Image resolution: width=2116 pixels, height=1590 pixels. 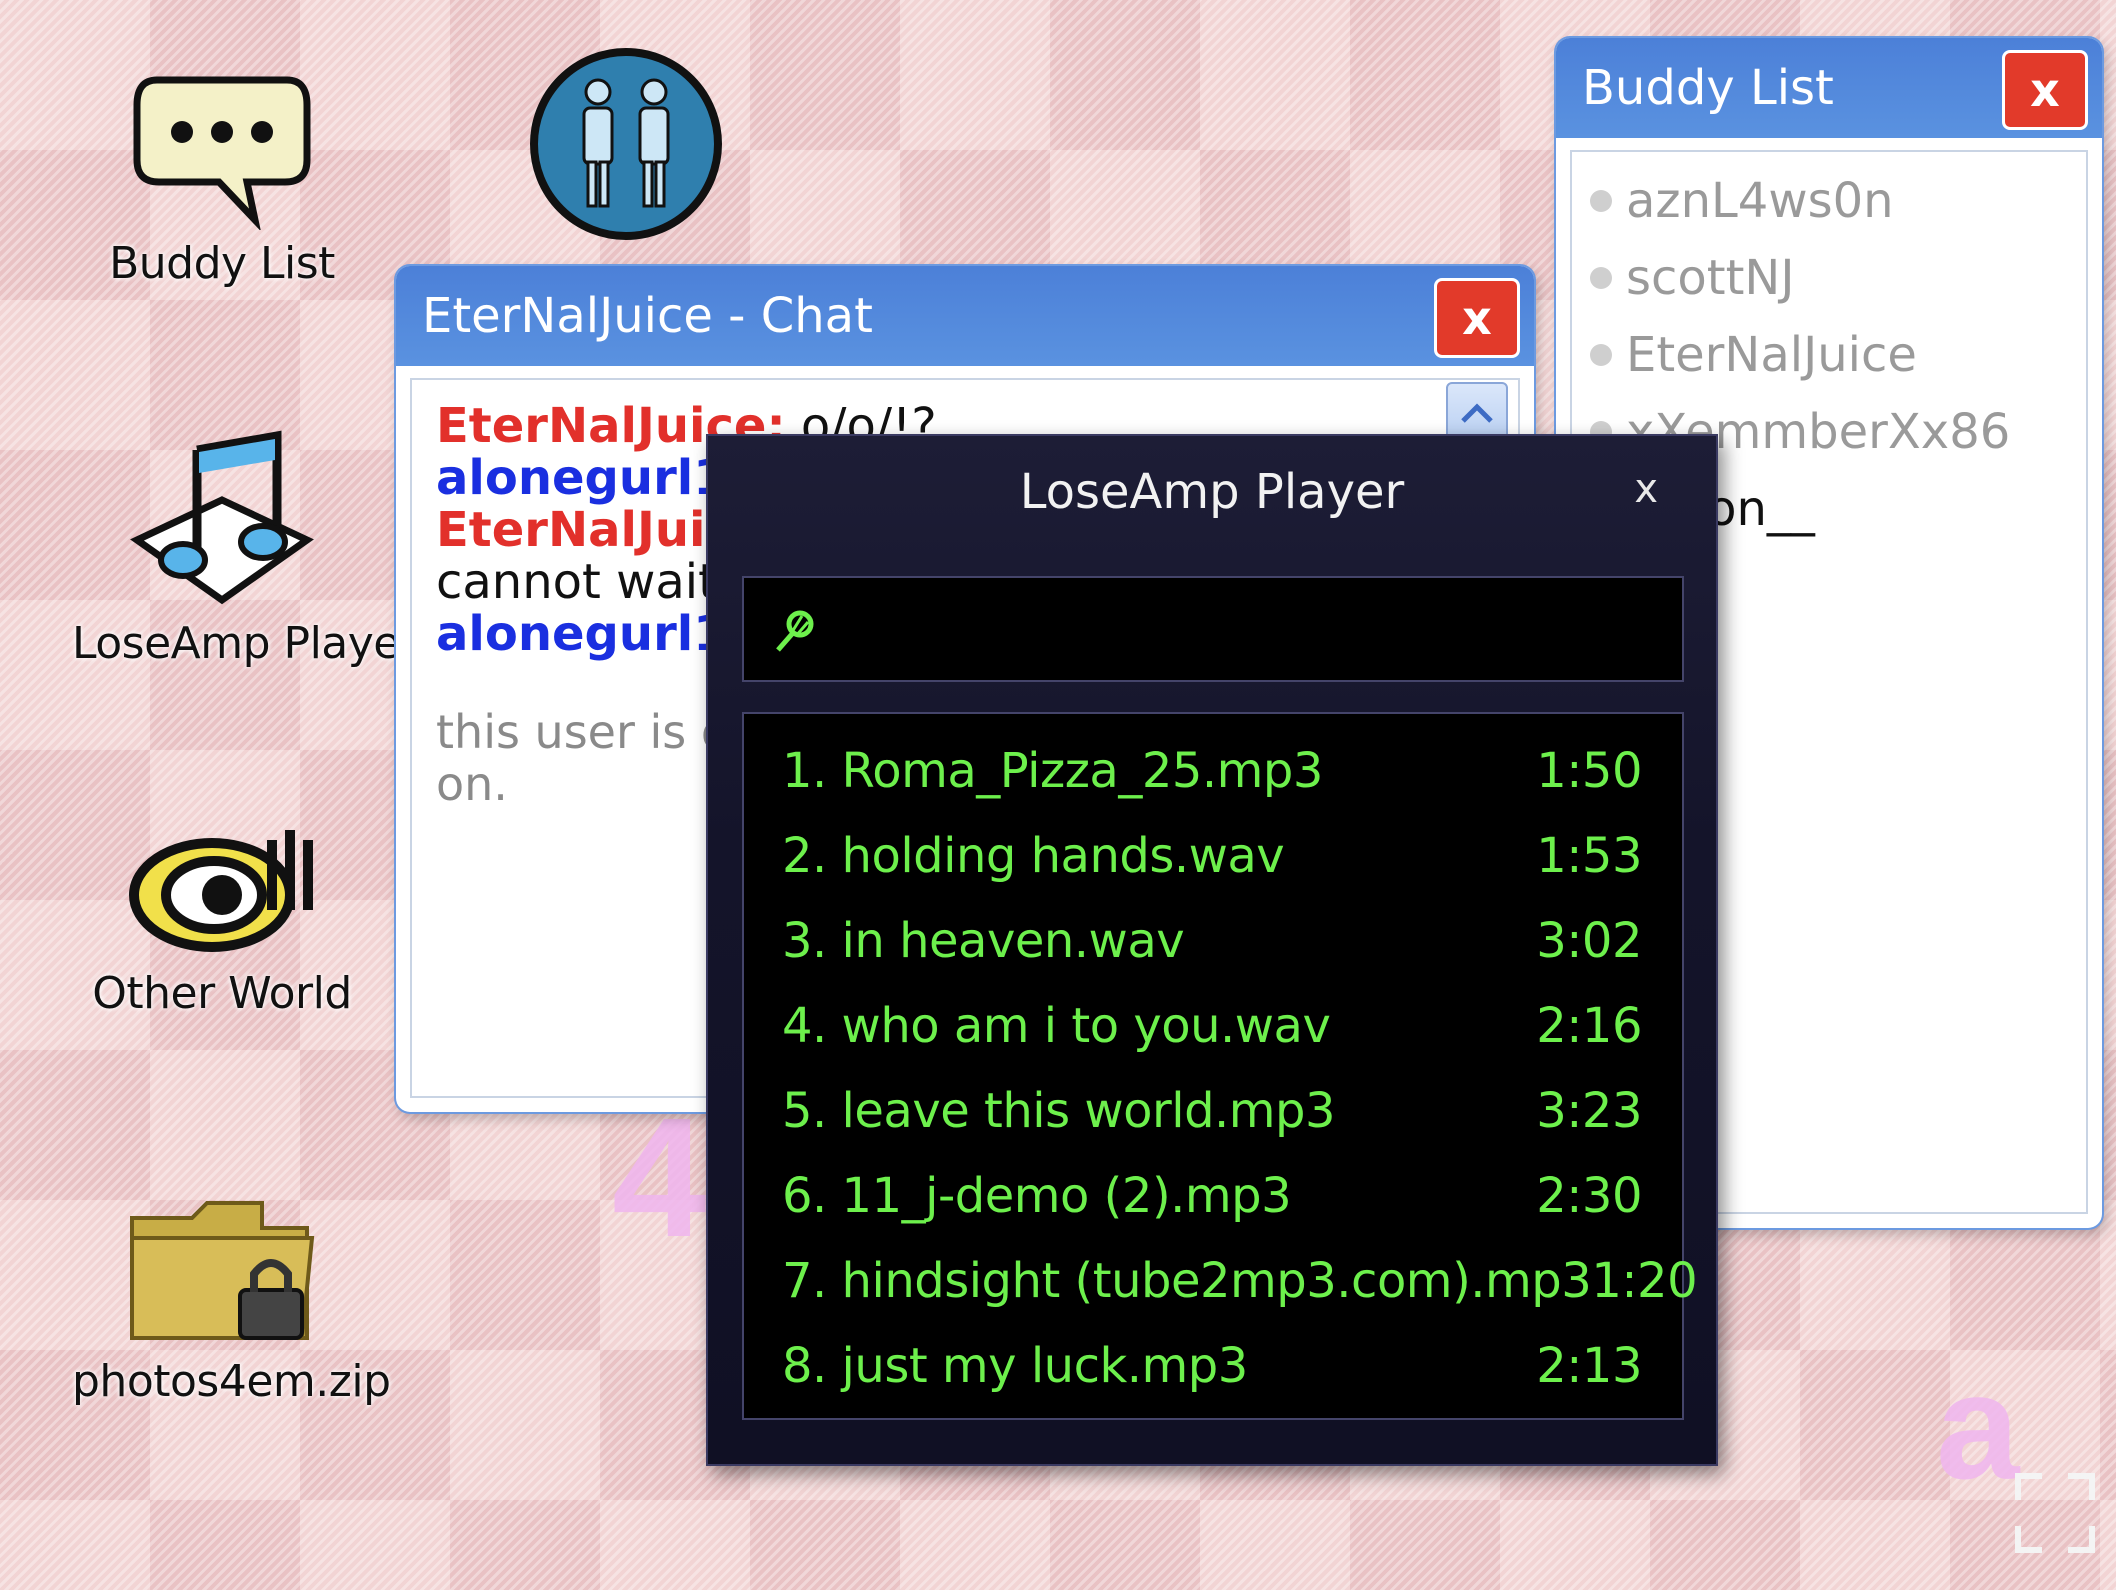 I want to click on desktop-icon-buddy-list: Buddy List, so click(x=222, y=179).